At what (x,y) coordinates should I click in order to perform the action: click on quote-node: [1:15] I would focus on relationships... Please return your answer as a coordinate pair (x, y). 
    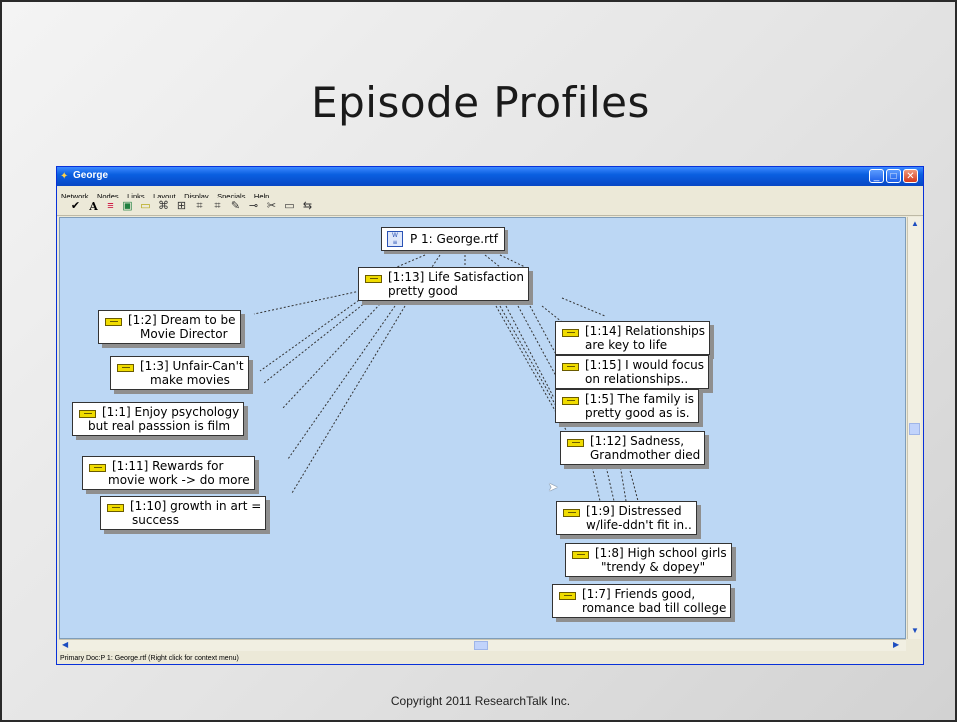
    Looking at the image, I should click on (632, 372).